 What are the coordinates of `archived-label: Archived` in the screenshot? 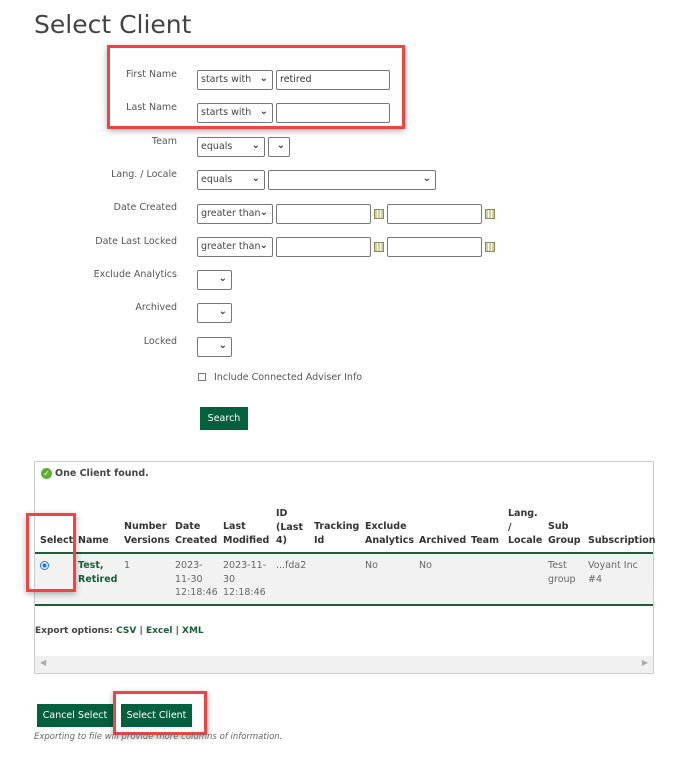 It's located at (156, 307).